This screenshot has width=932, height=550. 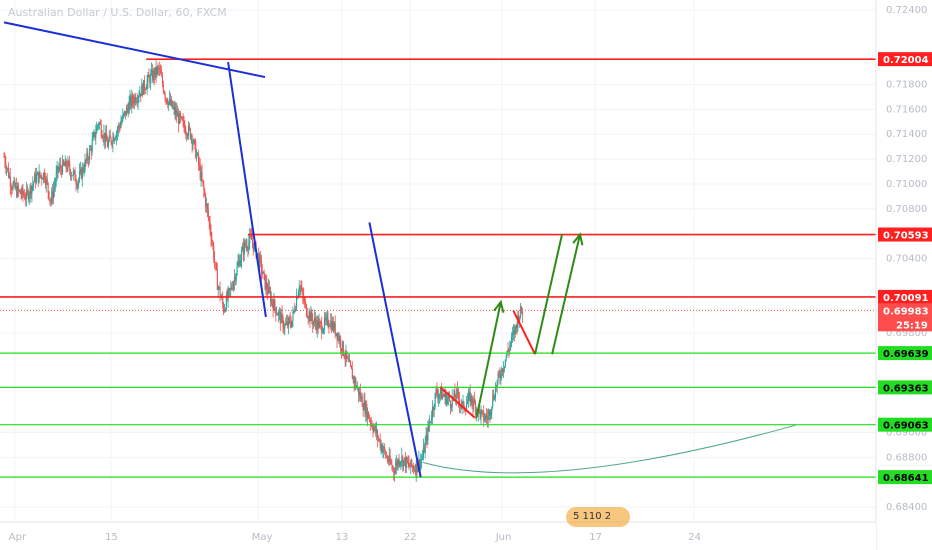 I want to click on y-tick-label: 0.71200, so click(x=906, y=159).